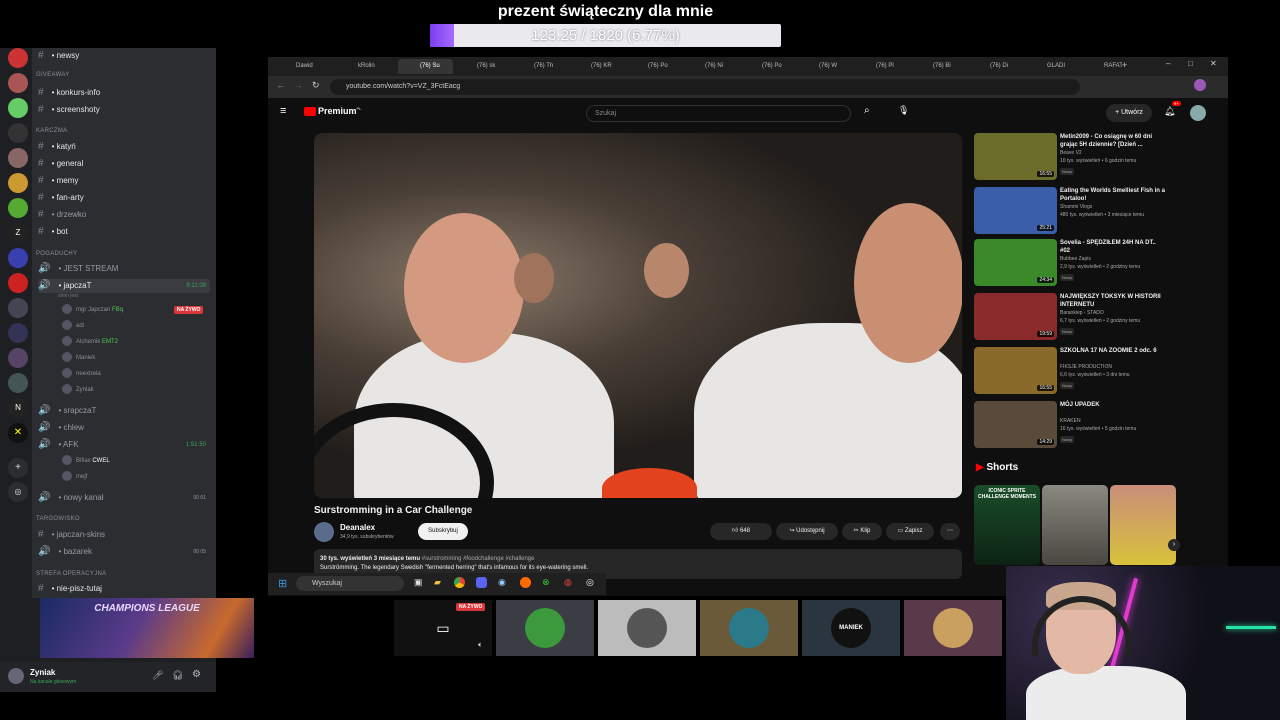 This screenshot has height=720, width=1280. I want to click on channel-screenshoty: # • screenshoty, so click(69, 110).